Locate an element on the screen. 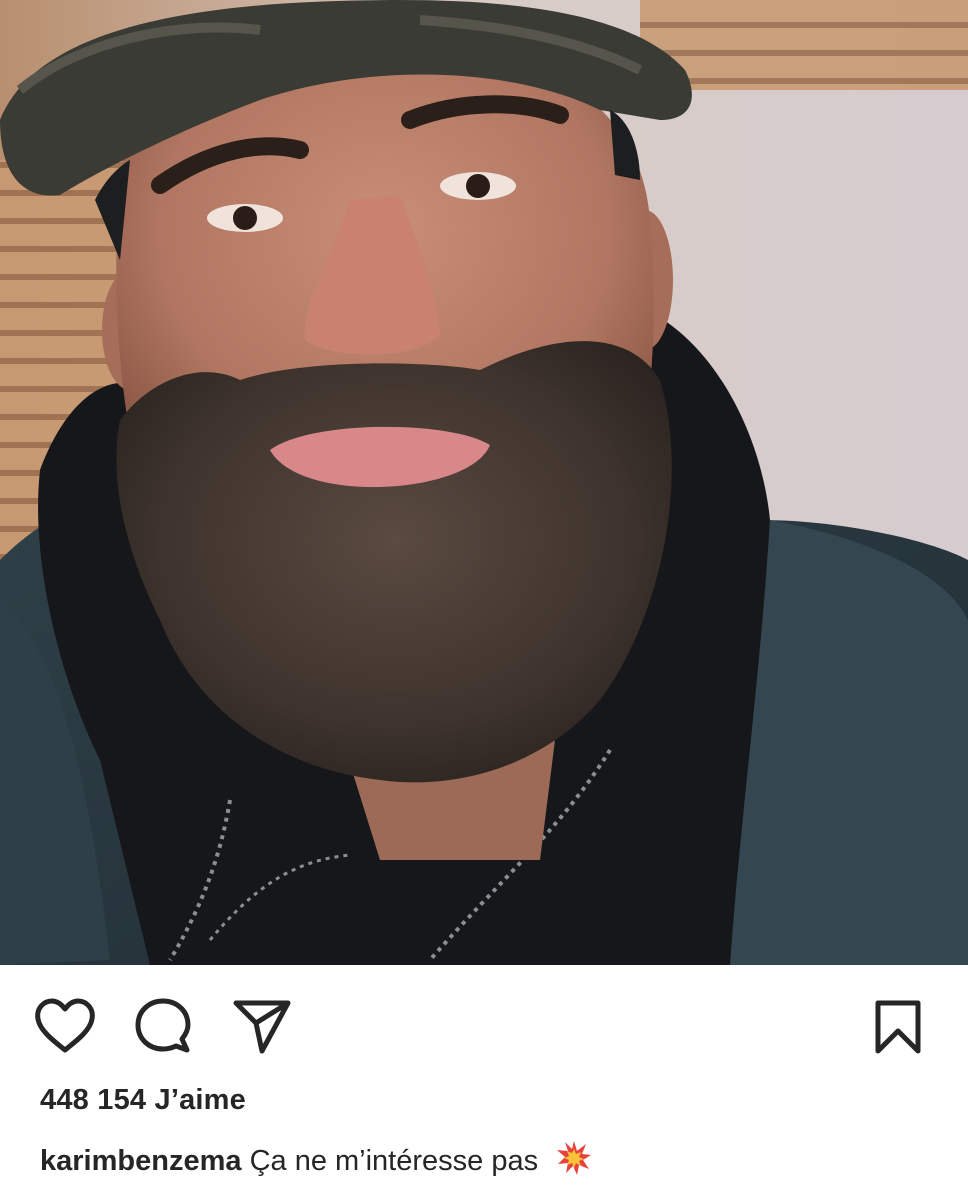  caption-username: karimbenzema is located at coordinates (141, 1161).